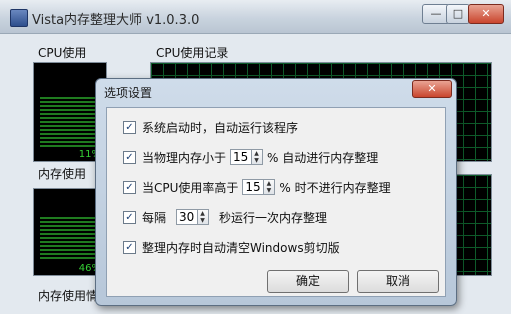 The width and height of the screenshot is (511, 314). I want to click on interval-spin-arrows: ▲ ▼, so click(204, 217).